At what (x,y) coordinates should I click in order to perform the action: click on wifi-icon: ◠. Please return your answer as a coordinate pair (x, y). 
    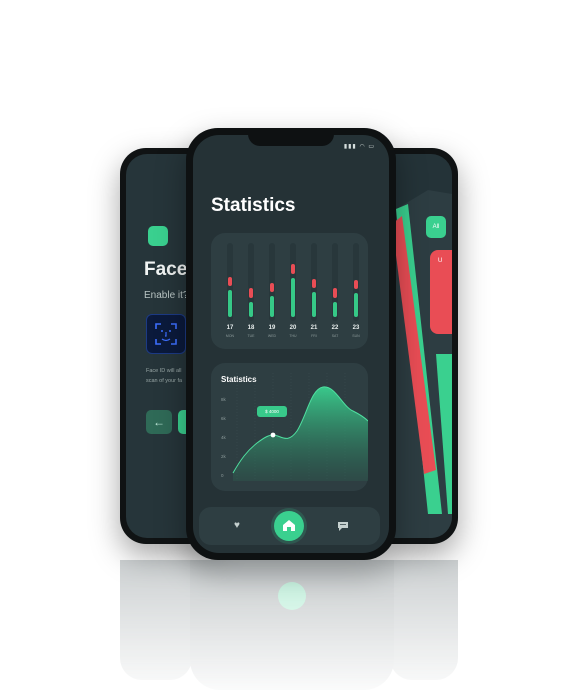
    Looking at the image, I should click on (362, 147).